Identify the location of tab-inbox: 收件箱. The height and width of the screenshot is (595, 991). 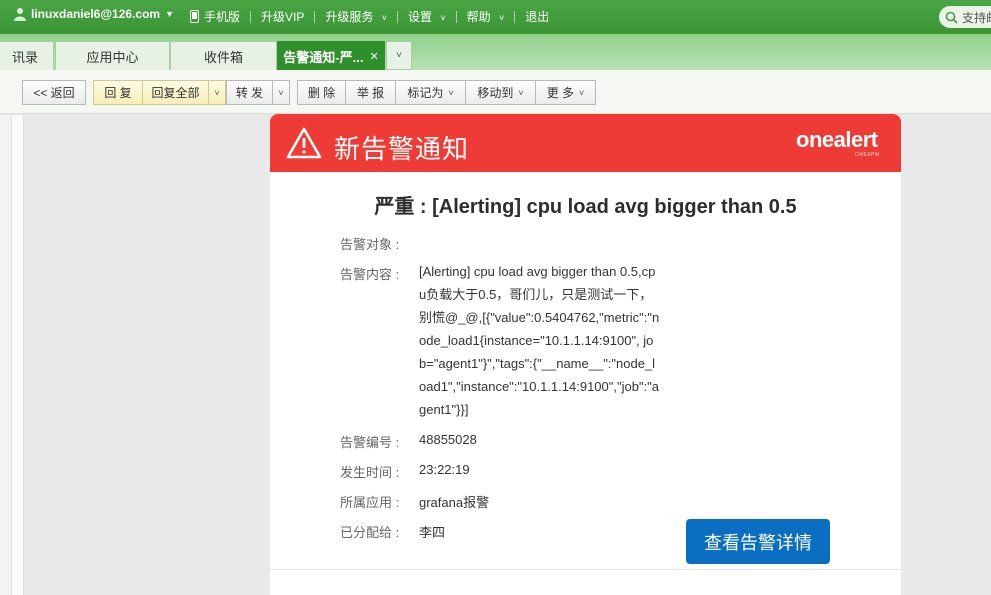
(223, 55).